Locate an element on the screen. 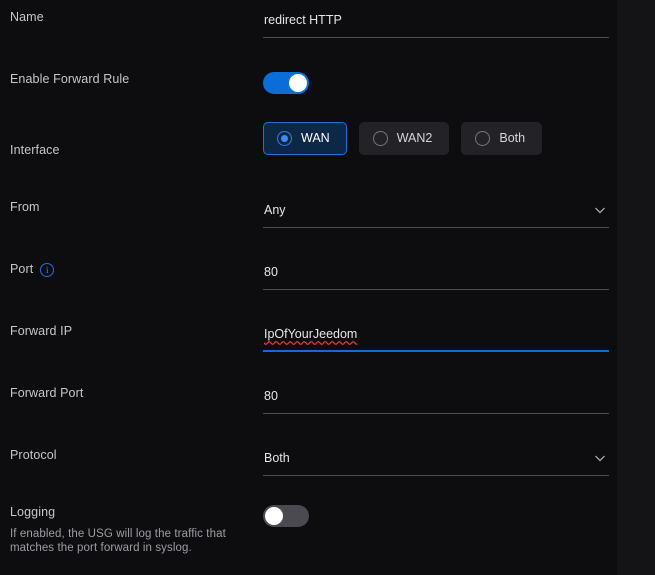  enable-forward-rule-toggle is located at coordinates (286, 83).